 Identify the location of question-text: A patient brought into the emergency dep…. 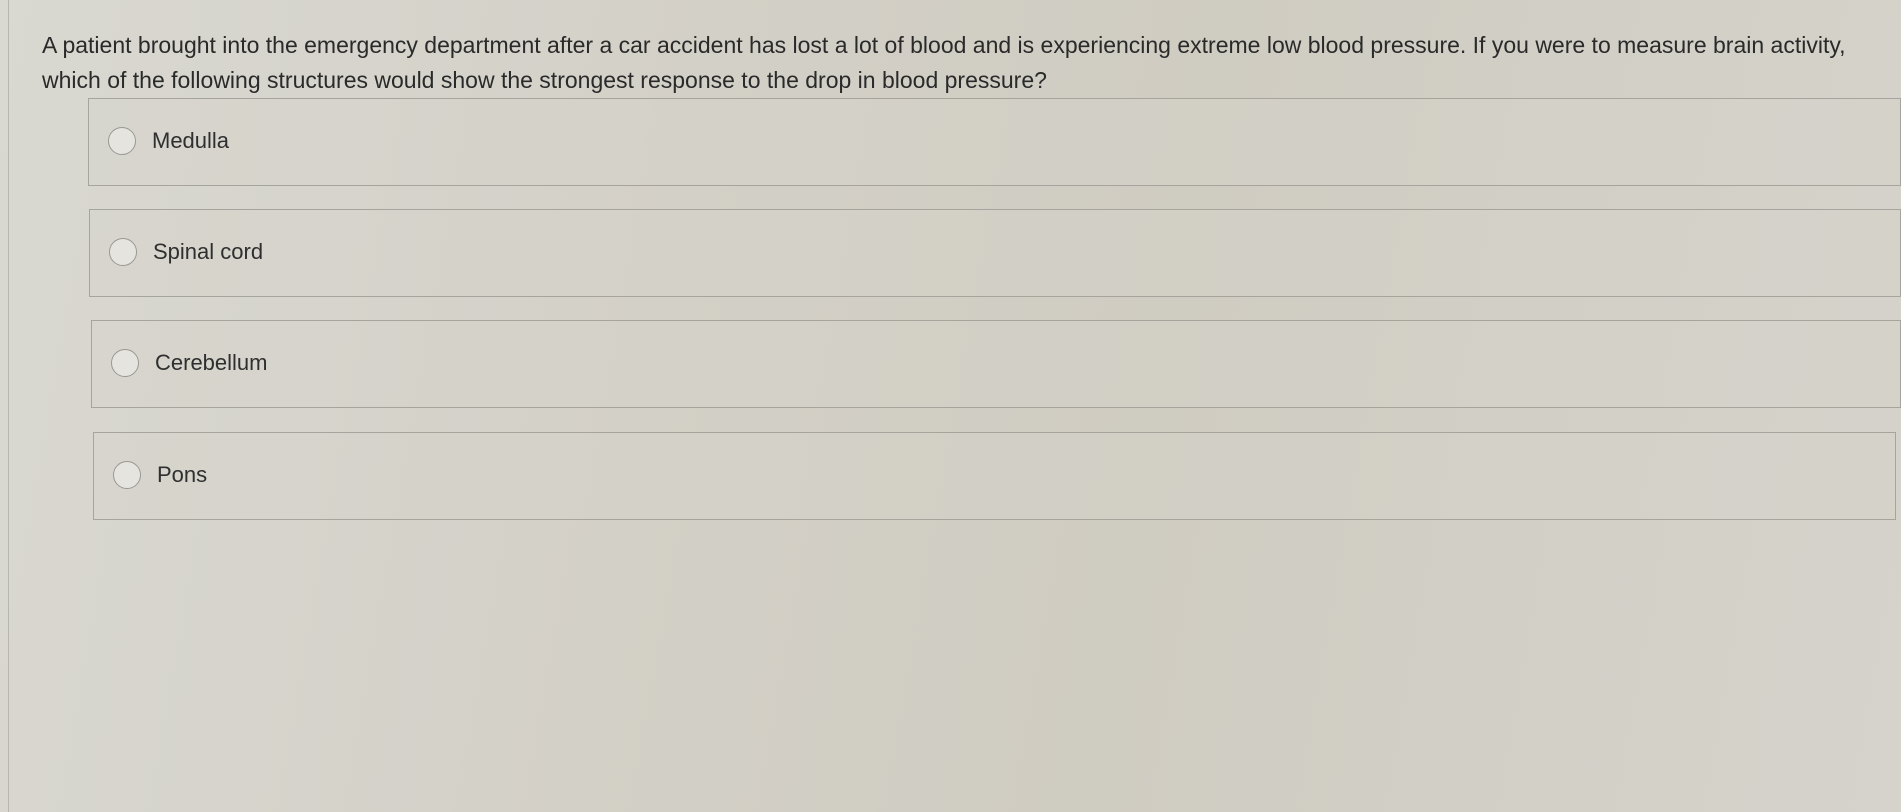
(944, 62).